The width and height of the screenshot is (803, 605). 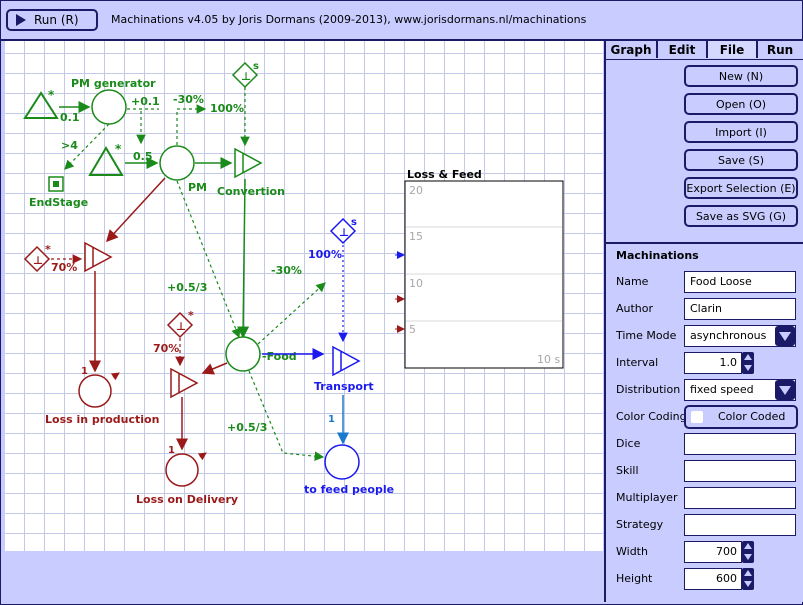 What do you see at coordinates (634, 578) in the screenshot?
I see `height-label: Height` at bounding box center [634, 578].